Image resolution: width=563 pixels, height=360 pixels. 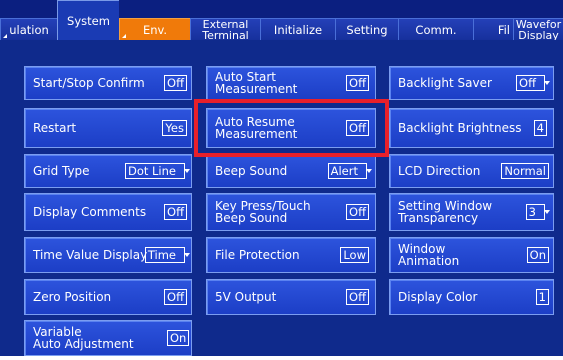 I want to click on setting-label: Beep Sound, so click(x=251, y=171).